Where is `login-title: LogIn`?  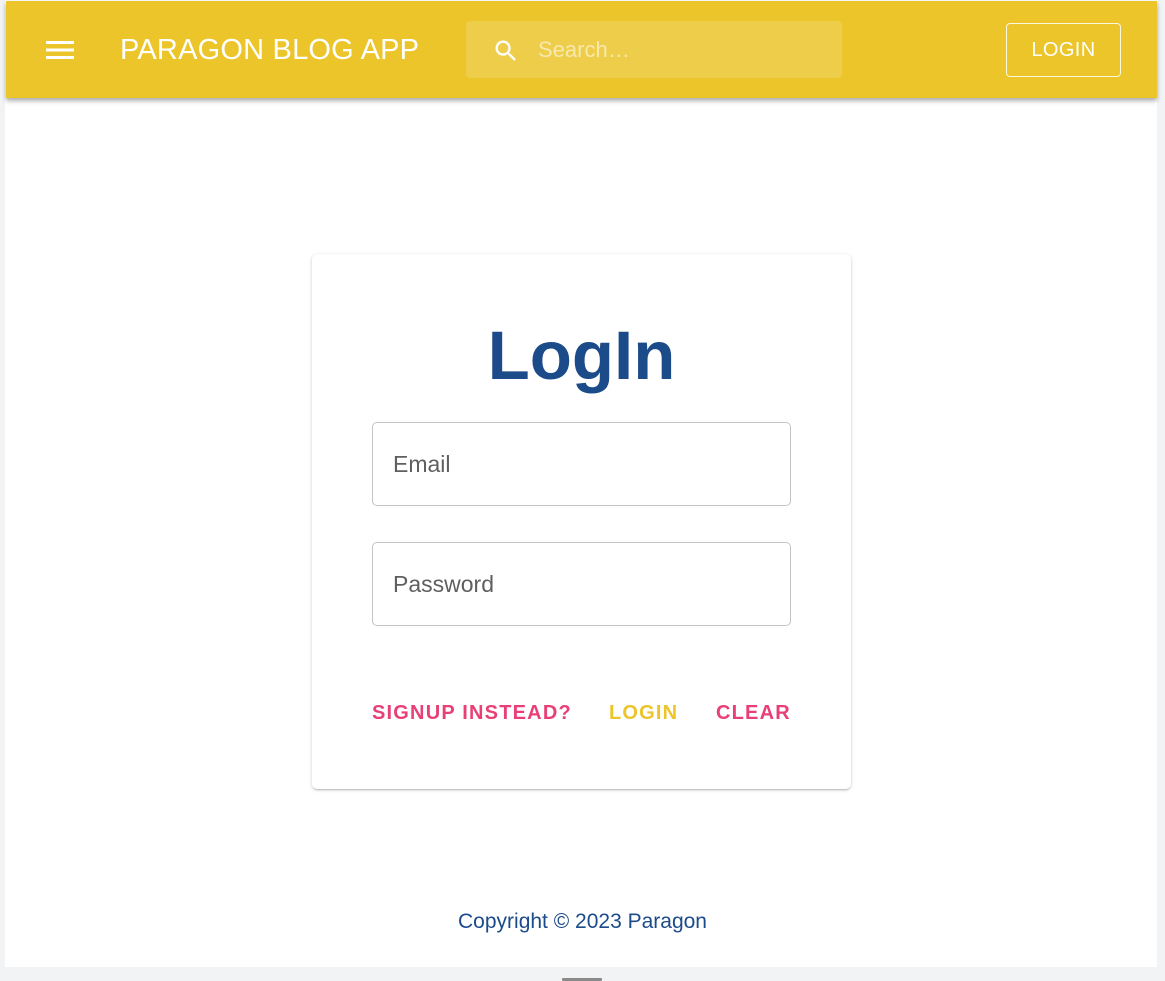
login-title: LogIn is located at coordinates (581, 355).